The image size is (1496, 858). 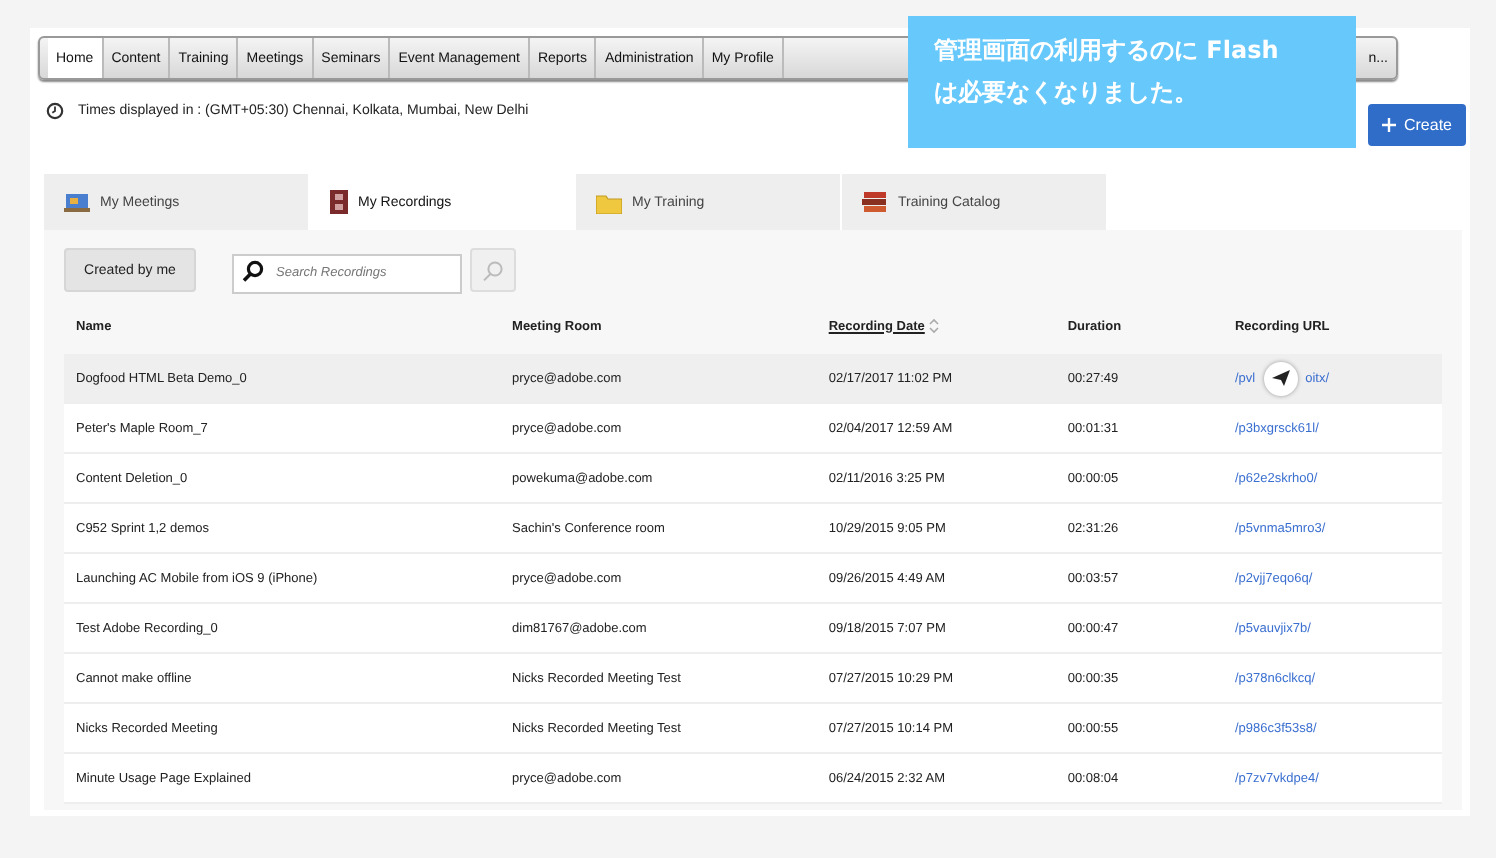 What do you see at coordinates (1106, 51) in the screenshot?
I see `callout-text: 管理画面の利用するのに Flash` at bounding box center [1106, 51].